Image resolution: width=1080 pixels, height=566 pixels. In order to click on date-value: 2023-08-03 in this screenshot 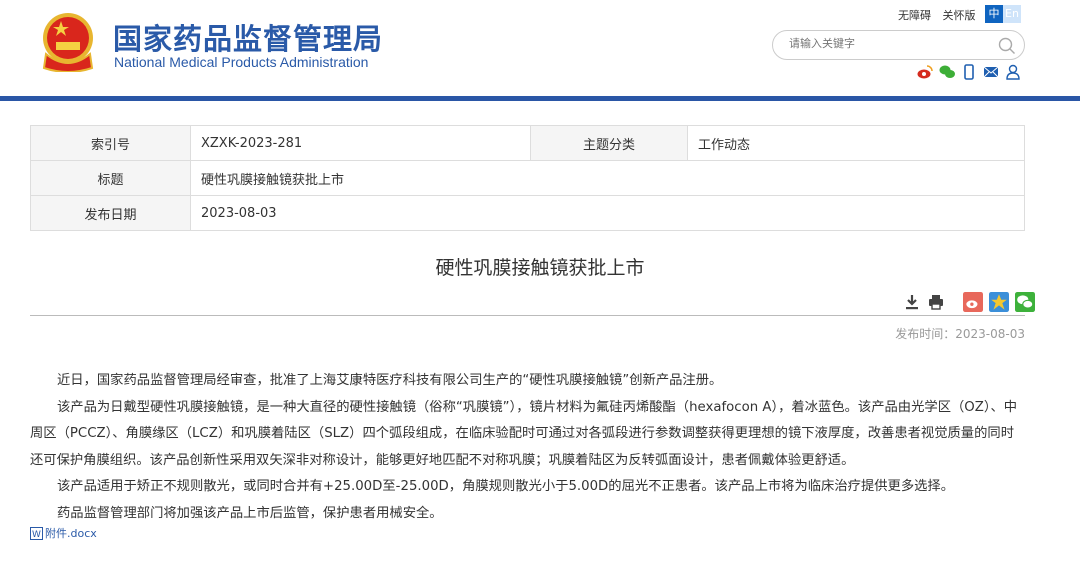, I will do `click(607, 213)`.